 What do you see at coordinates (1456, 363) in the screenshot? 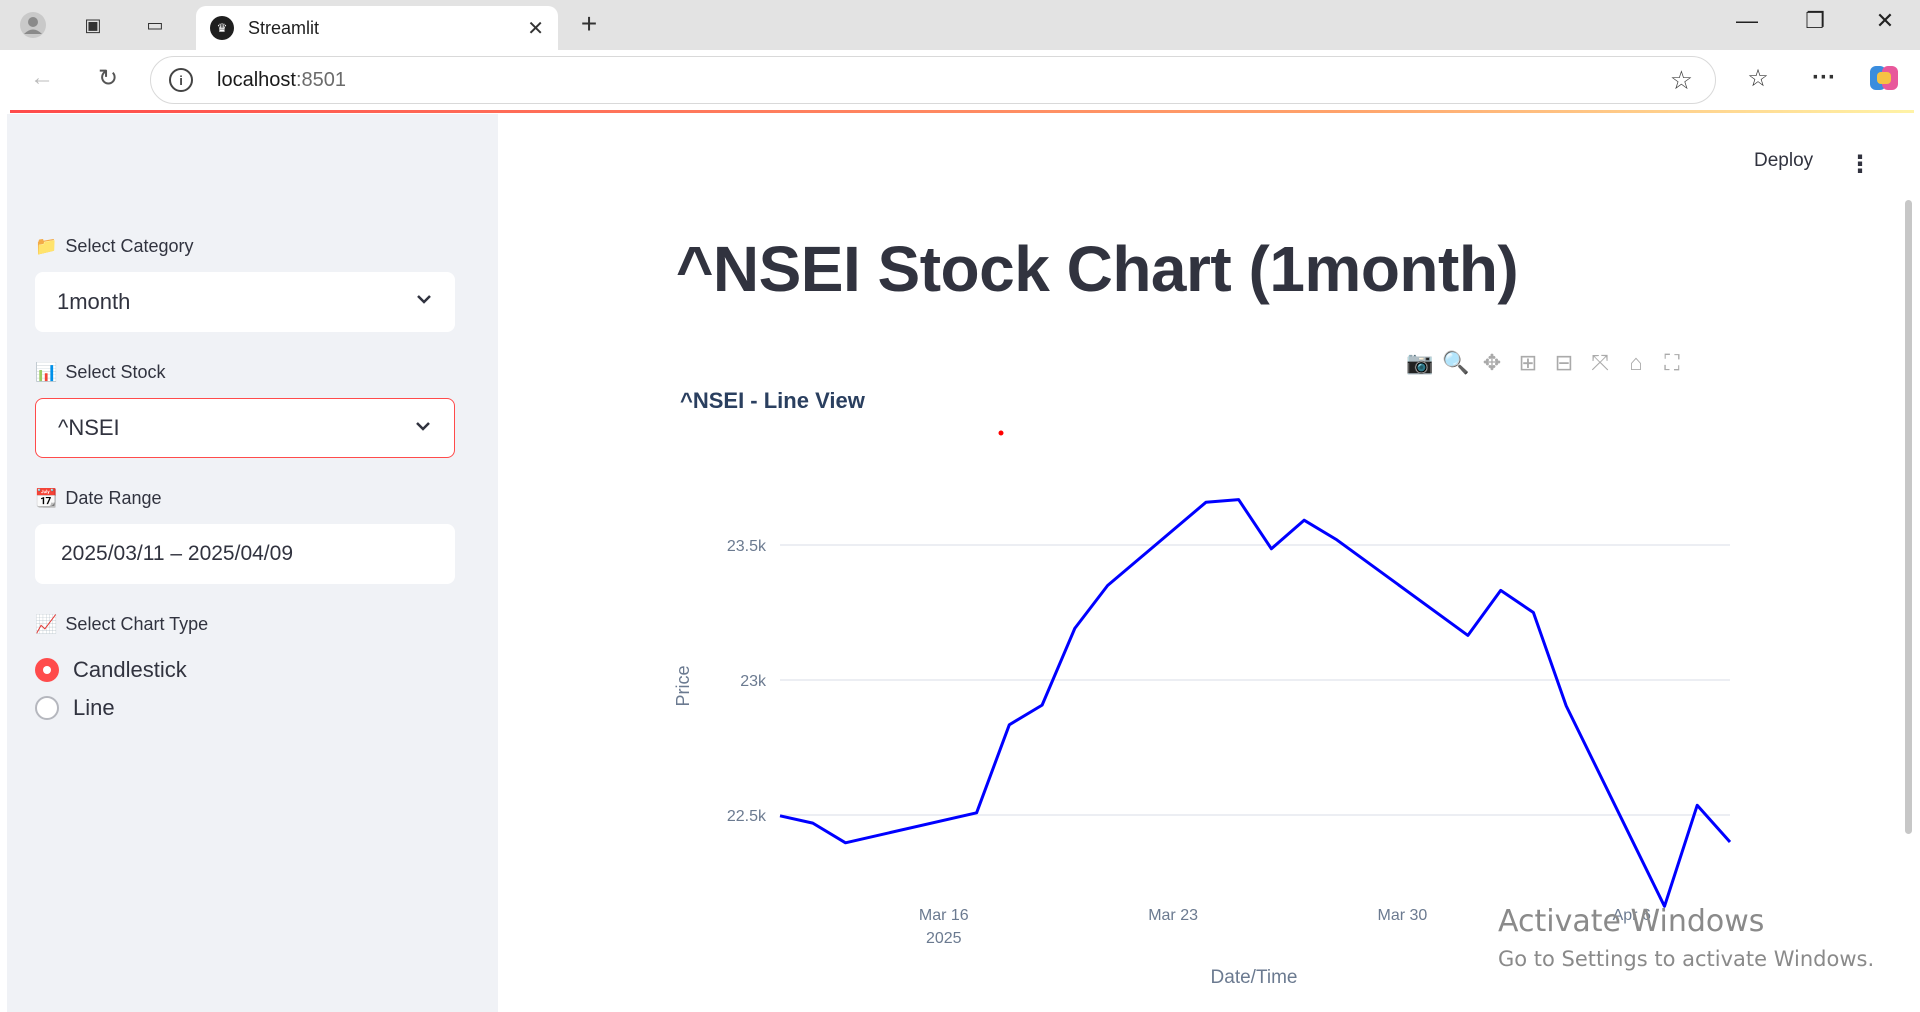
I see `zoom-icon: 🔍` at bounding box center [1456, 363].